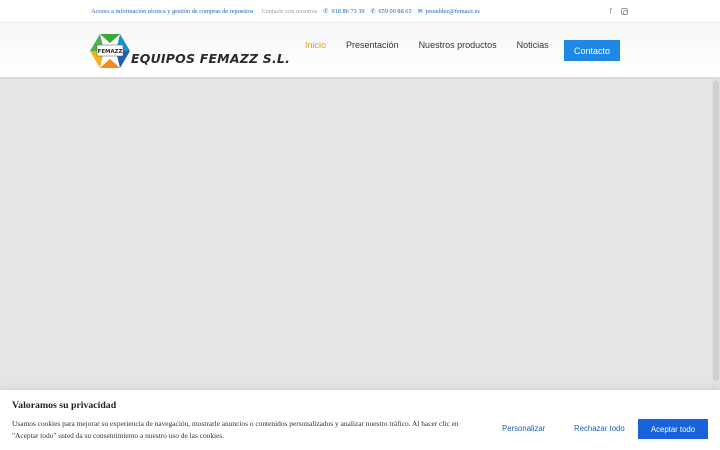 The height and width of the screenshot is (450, 720). Describe the element at coordinates (592, 50) in the screenshot. I see `contact-button: Contacto` at that location.